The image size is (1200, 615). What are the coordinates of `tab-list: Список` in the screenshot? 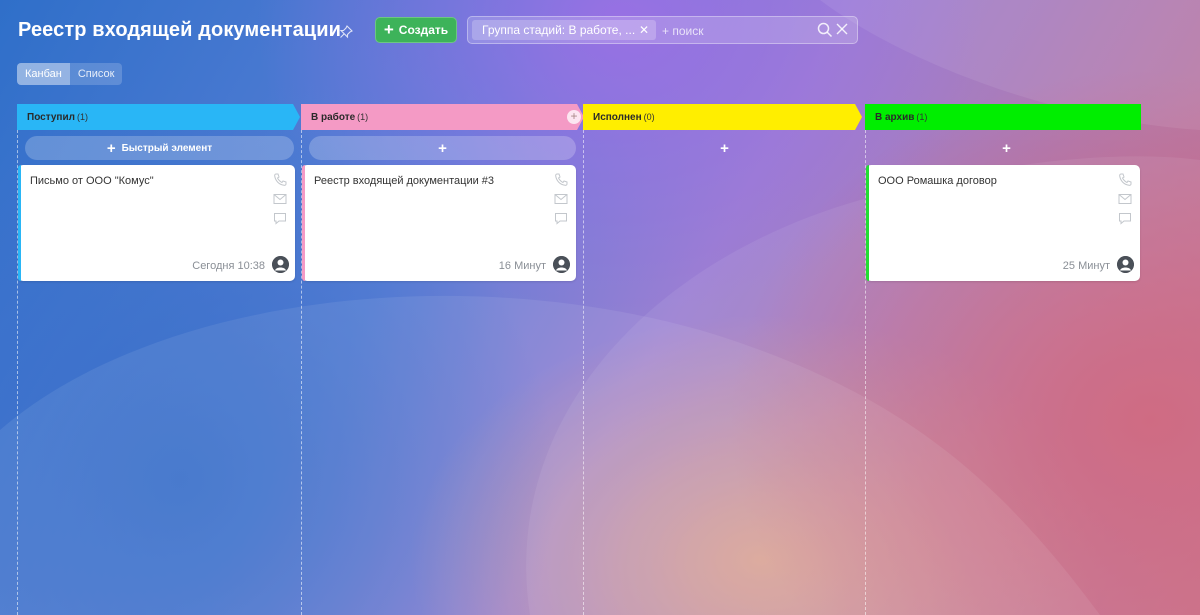 It's located at (96, 74).